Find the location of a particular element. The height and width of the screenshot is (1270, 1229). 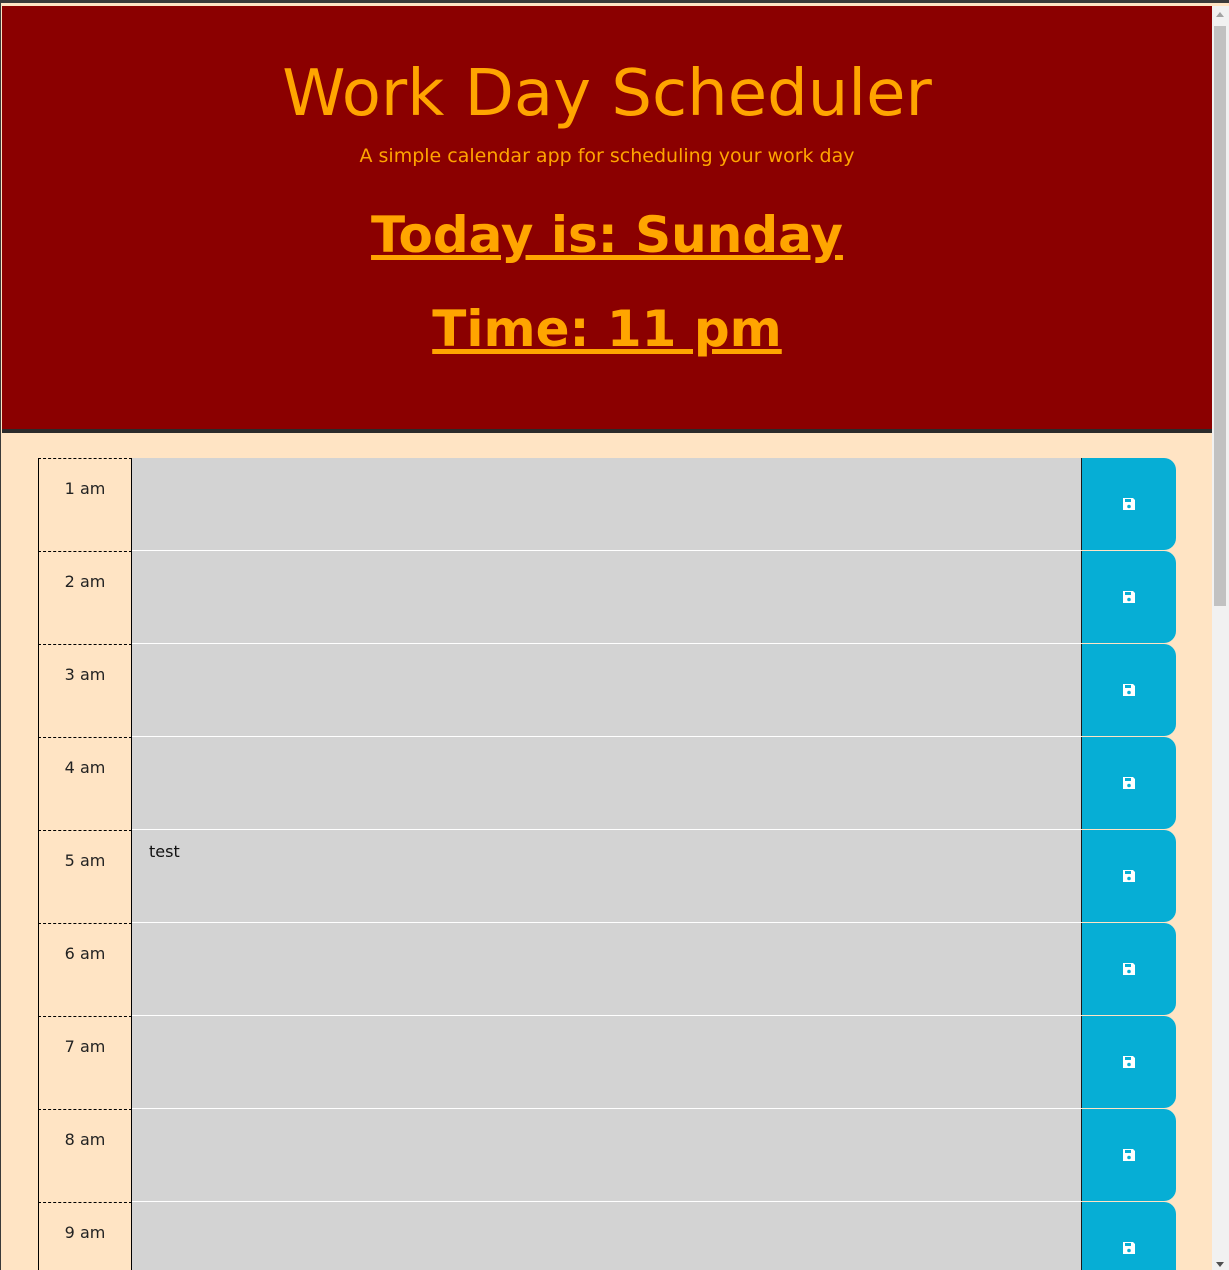

time-block-row: 1 am is located at coordinates (607, 504).